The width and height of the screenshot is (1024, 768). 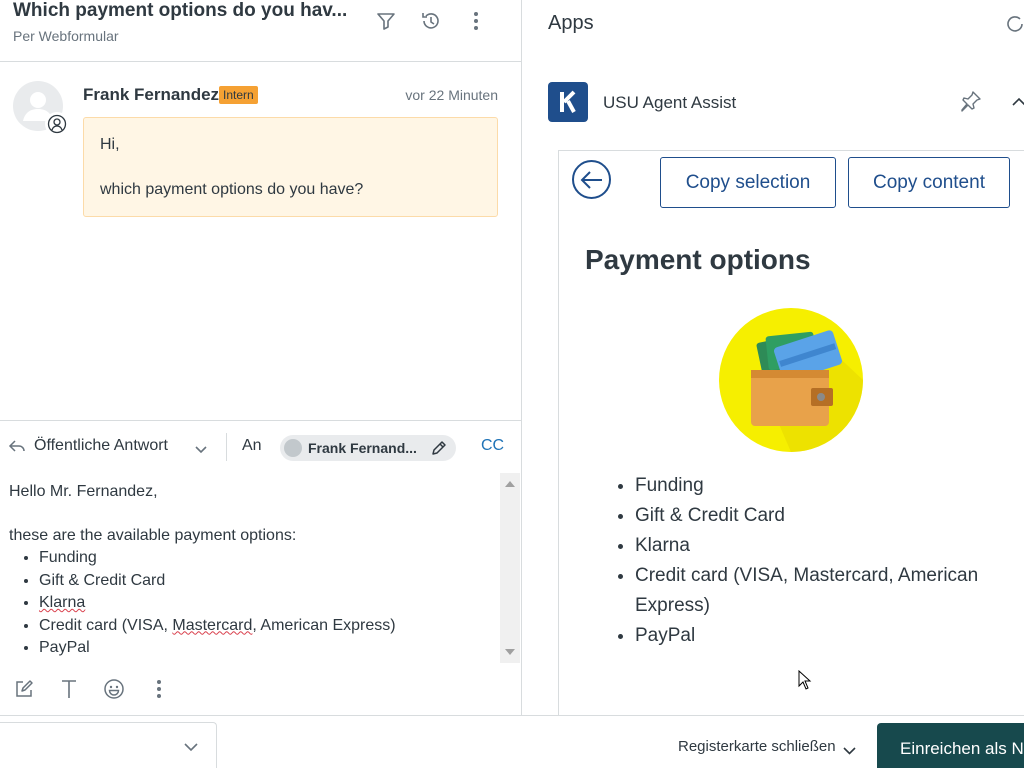 What do you see at coordinates (17, 448) in the screenshot?
I see `reply-icon` at bounding box center [17, 448].